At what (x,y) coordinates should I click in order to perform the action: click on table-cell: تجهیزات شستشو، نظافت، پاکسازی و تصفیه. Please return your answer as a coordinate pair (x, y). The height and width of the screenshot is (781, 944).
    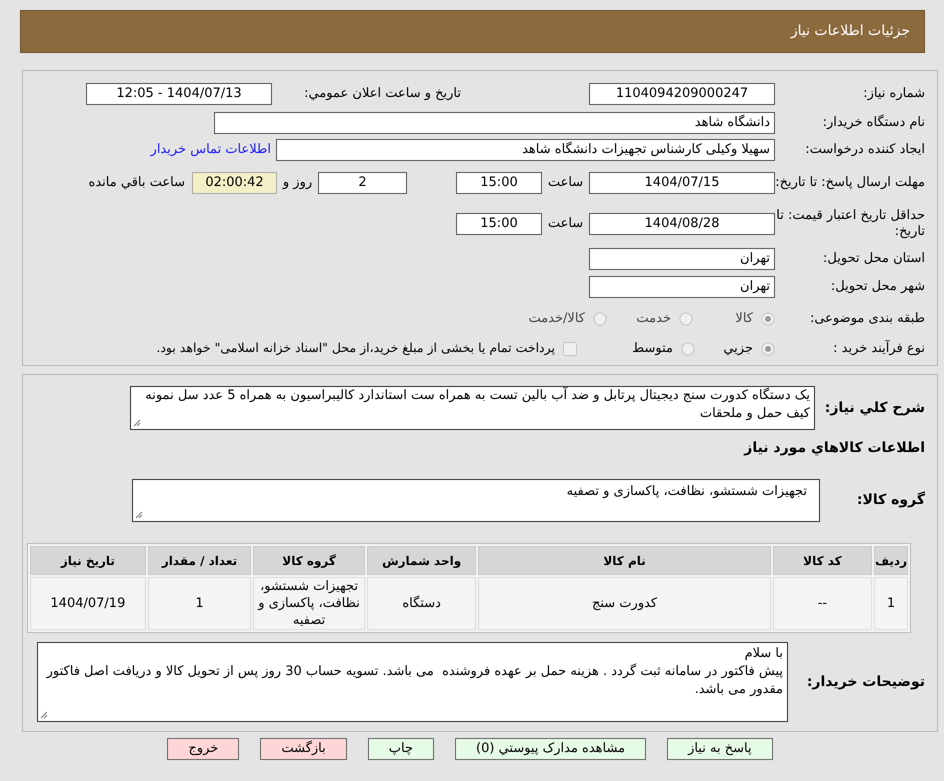
    Looking at the image, I should click on (309, 603).